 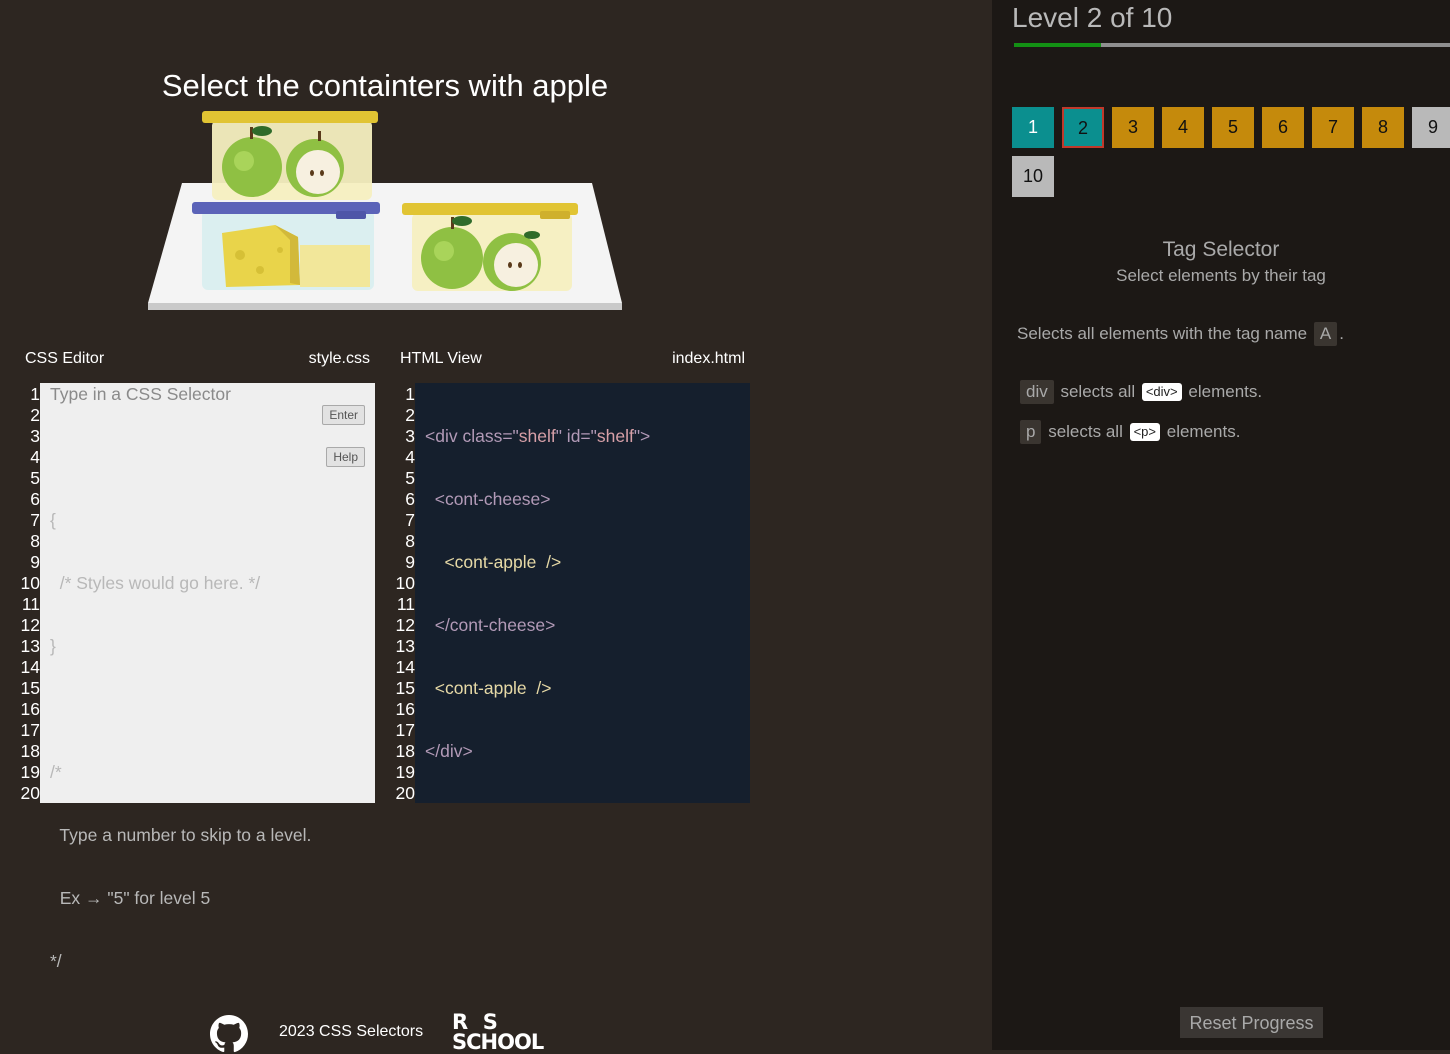 What do you see at coordinates (1221, 249) in the screenshot?
I see `selector-name: Tag Selector` at bounding box center [1221, 249].